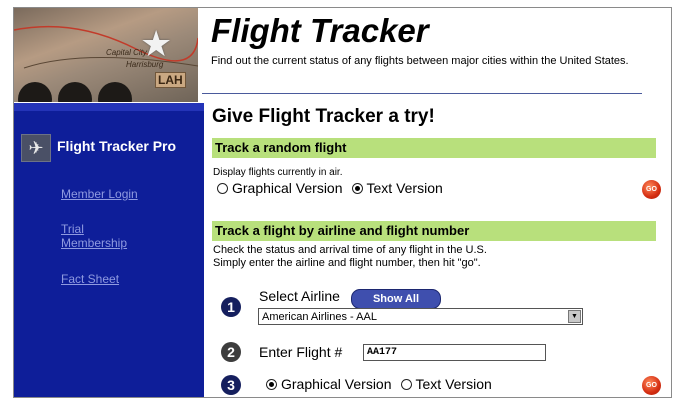 This screenshot has width=681, height=404. I want to click on go-button-random: GO, so click(651, 189).